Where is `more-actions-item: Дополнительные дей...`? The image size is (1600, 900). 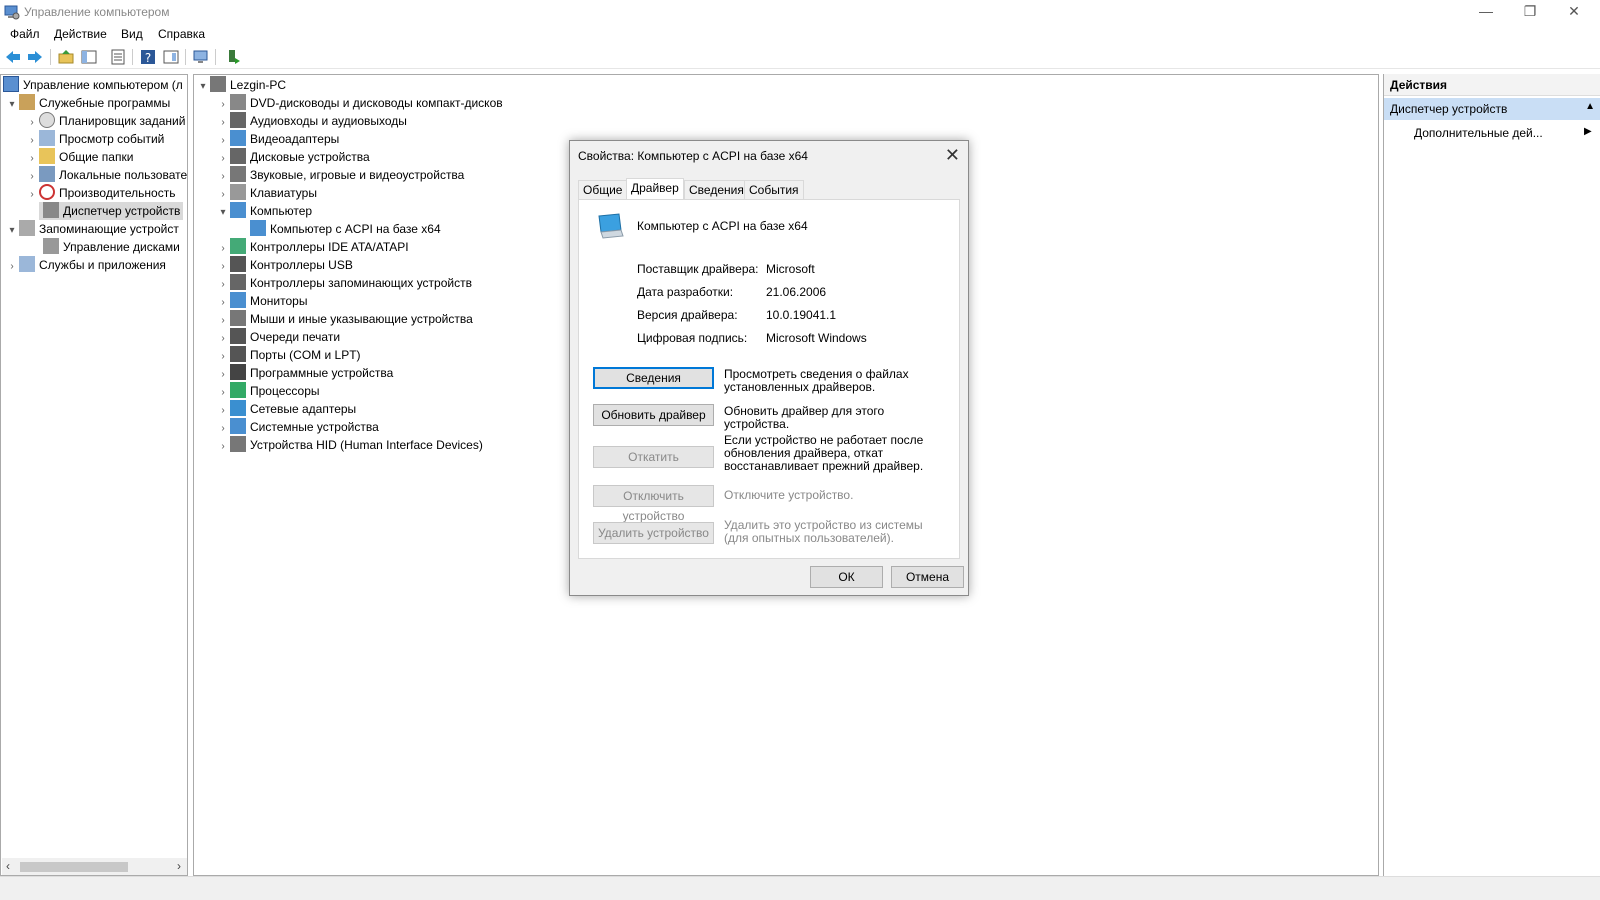 more-actions-item: Дополнительные дей... is located at coordinates (1478, 133).